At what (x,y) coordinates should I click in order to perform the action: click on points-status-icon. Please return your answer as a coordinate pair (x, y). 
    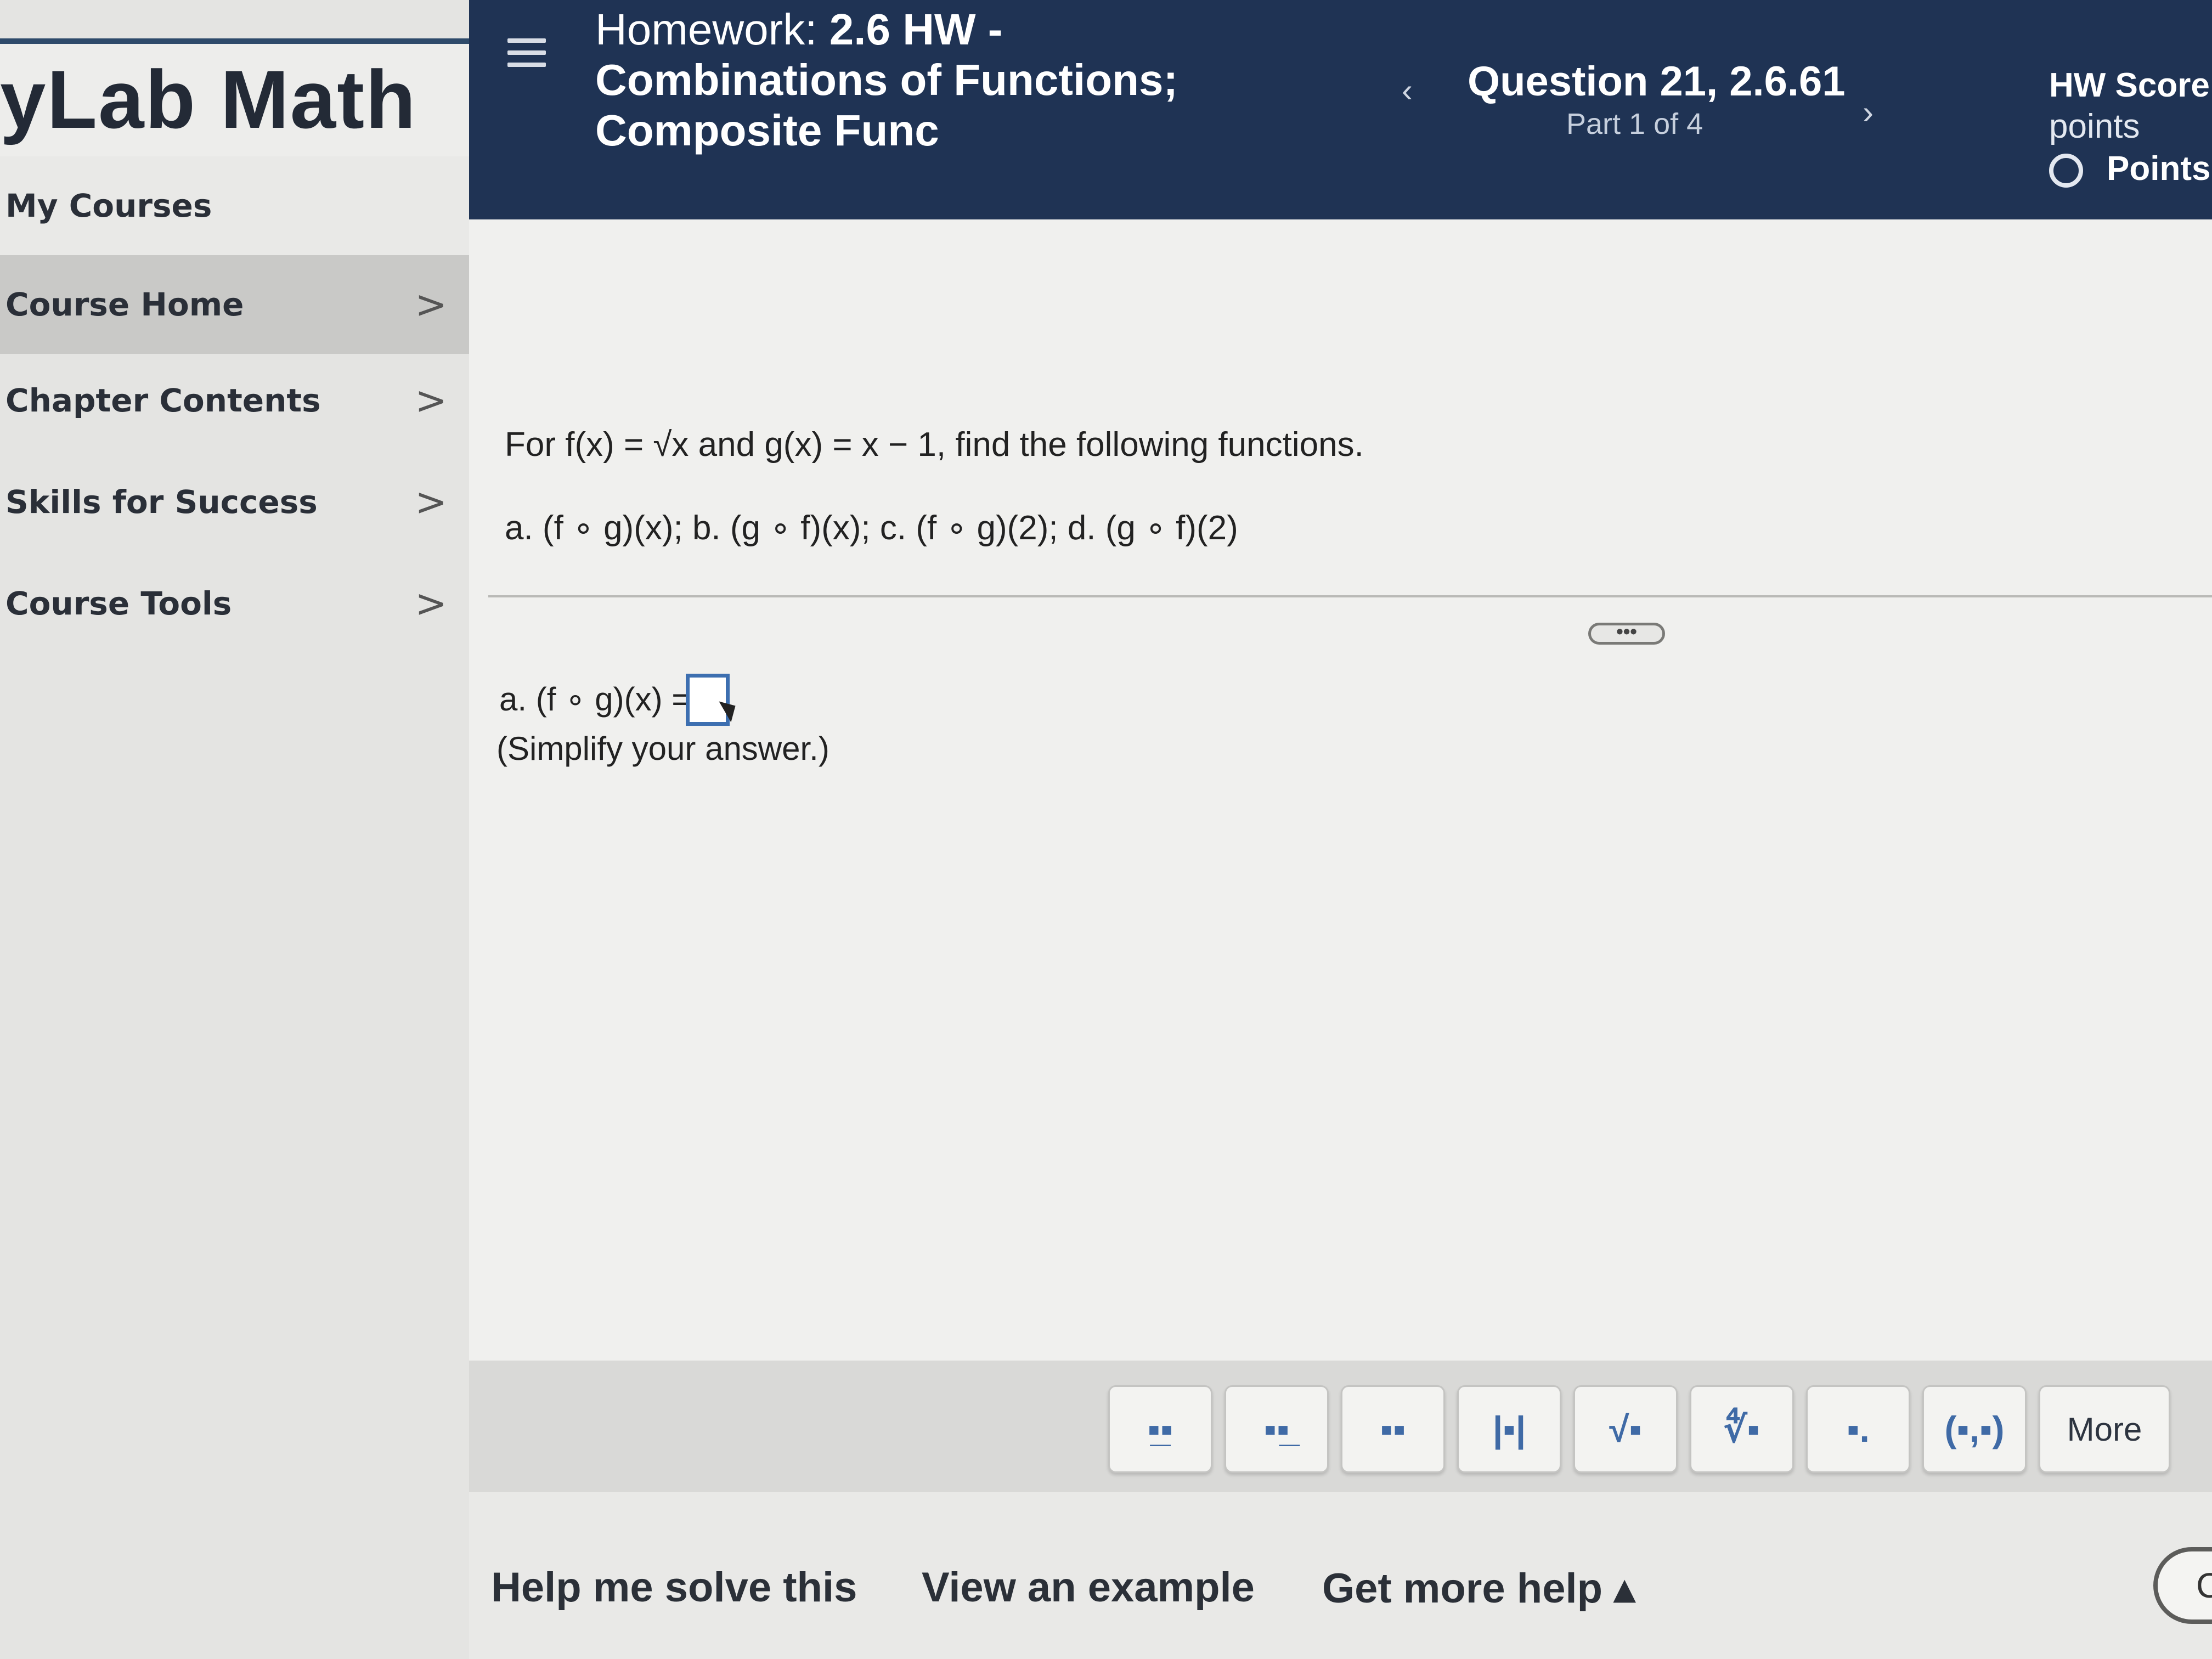
    Looking at the image, I should click on (2066, 171).